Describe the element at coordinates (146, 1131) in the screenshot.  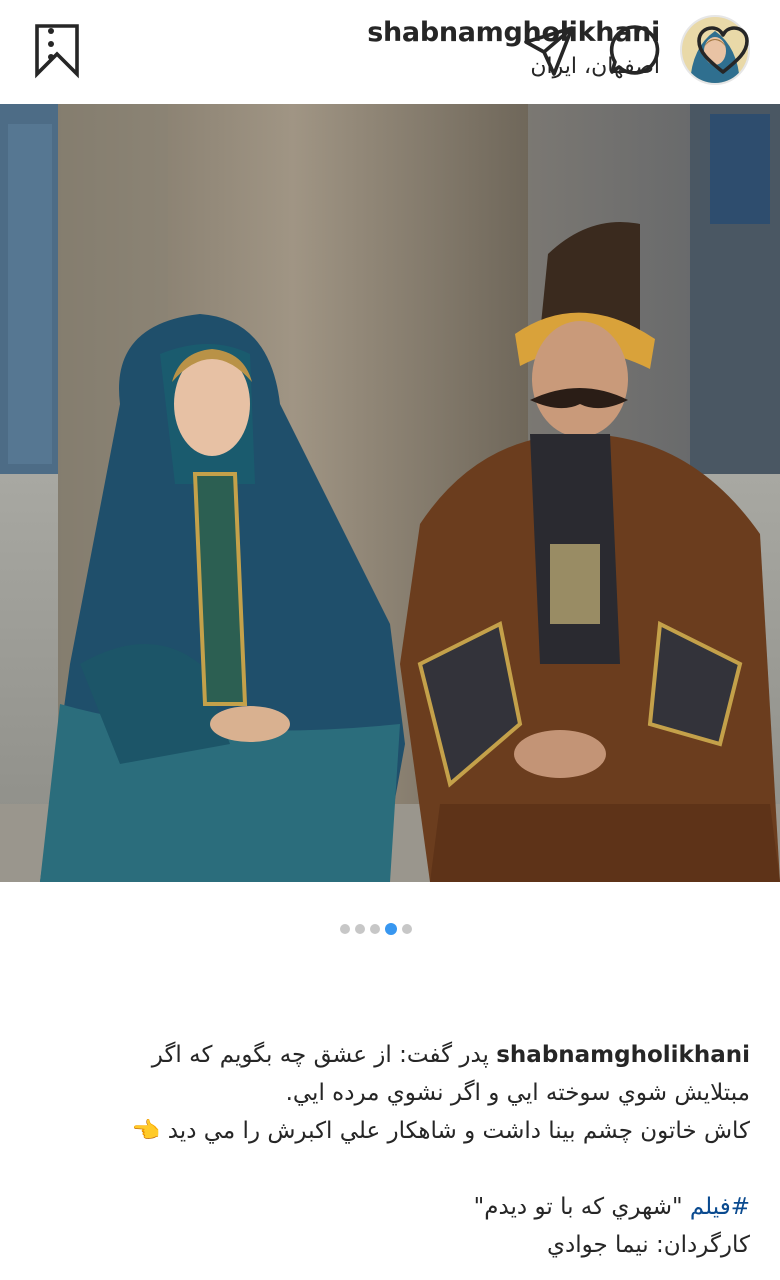
I see `pointing-hand-emoji: 👈` at that location.